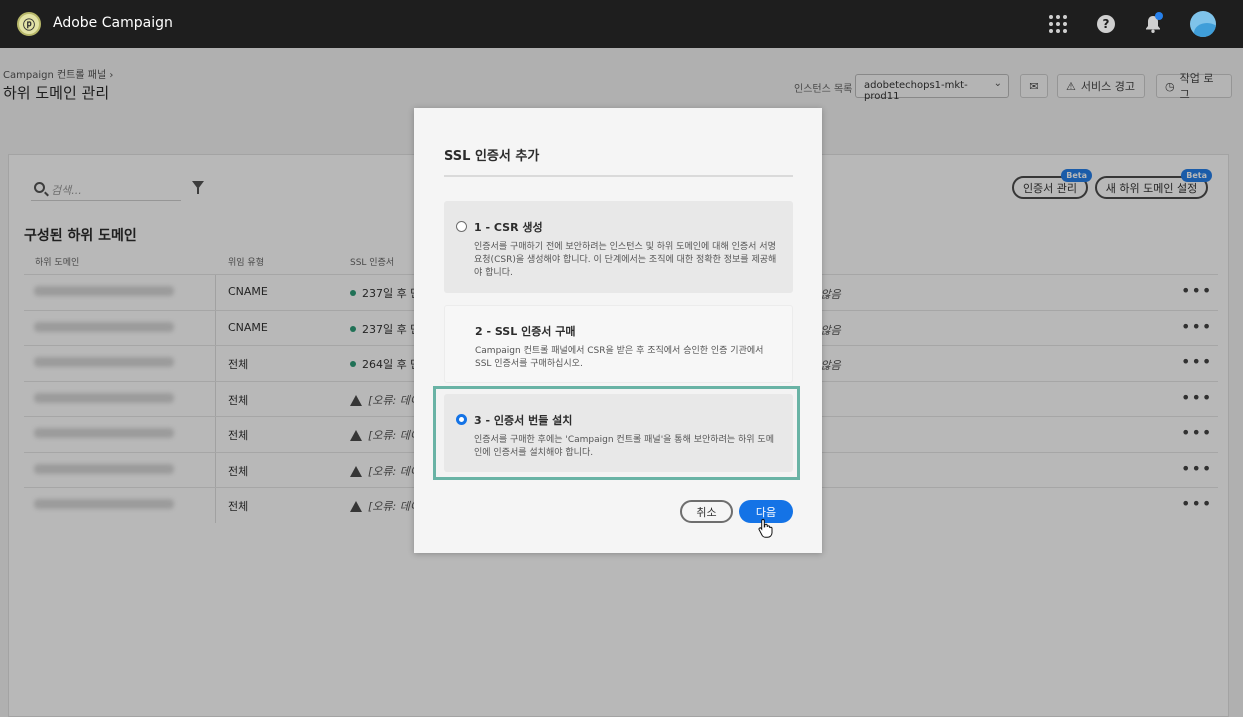 The width and height of the screenshot is (1243, 717). What do you see at coordinates (1159, 16) in the screenshot?
I see `notification-dot` at bounding box center [1159, 16].